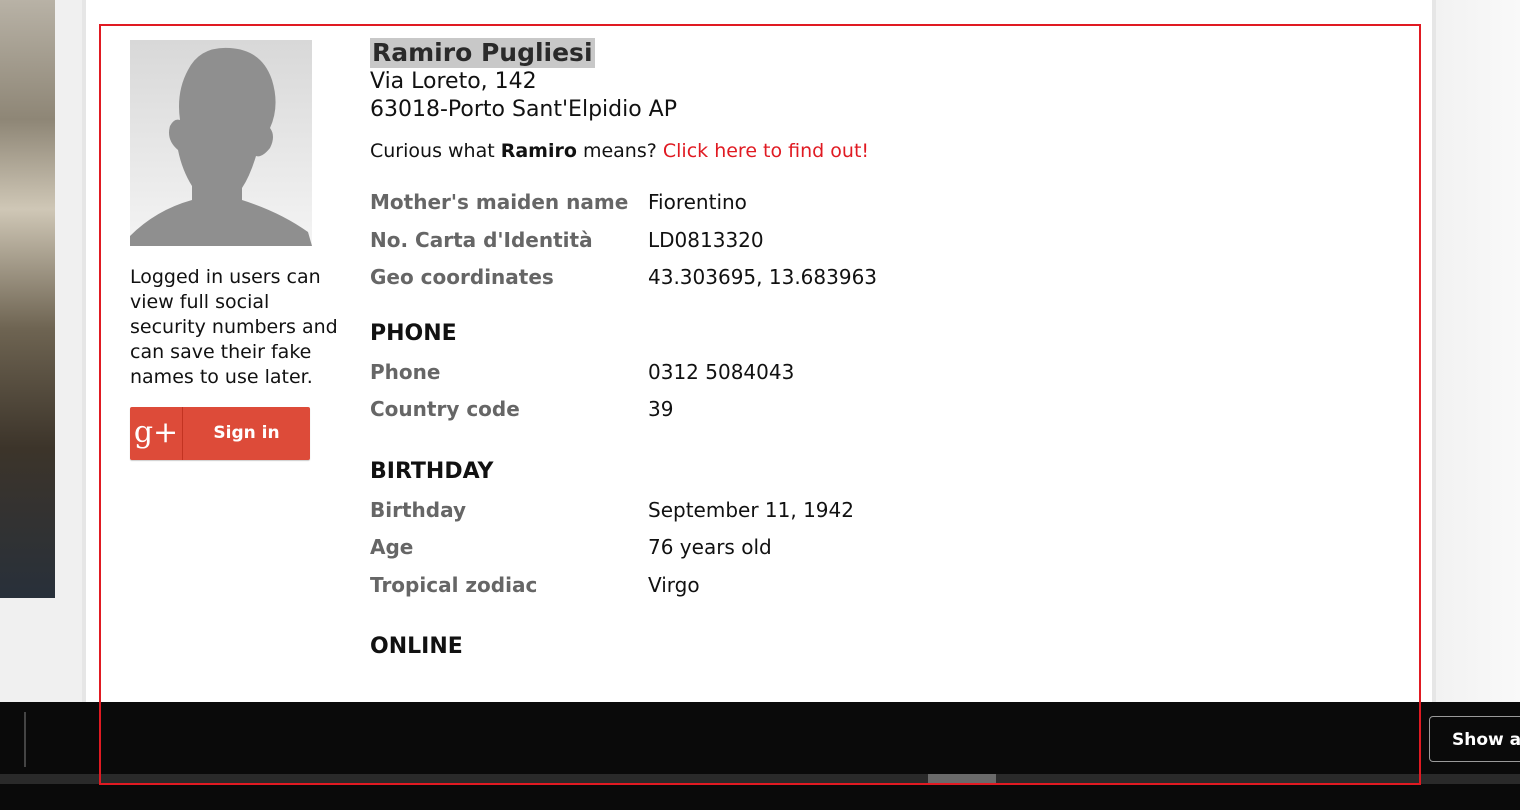  I want to click on age-row: Age 76 years old, so click(870, 548).